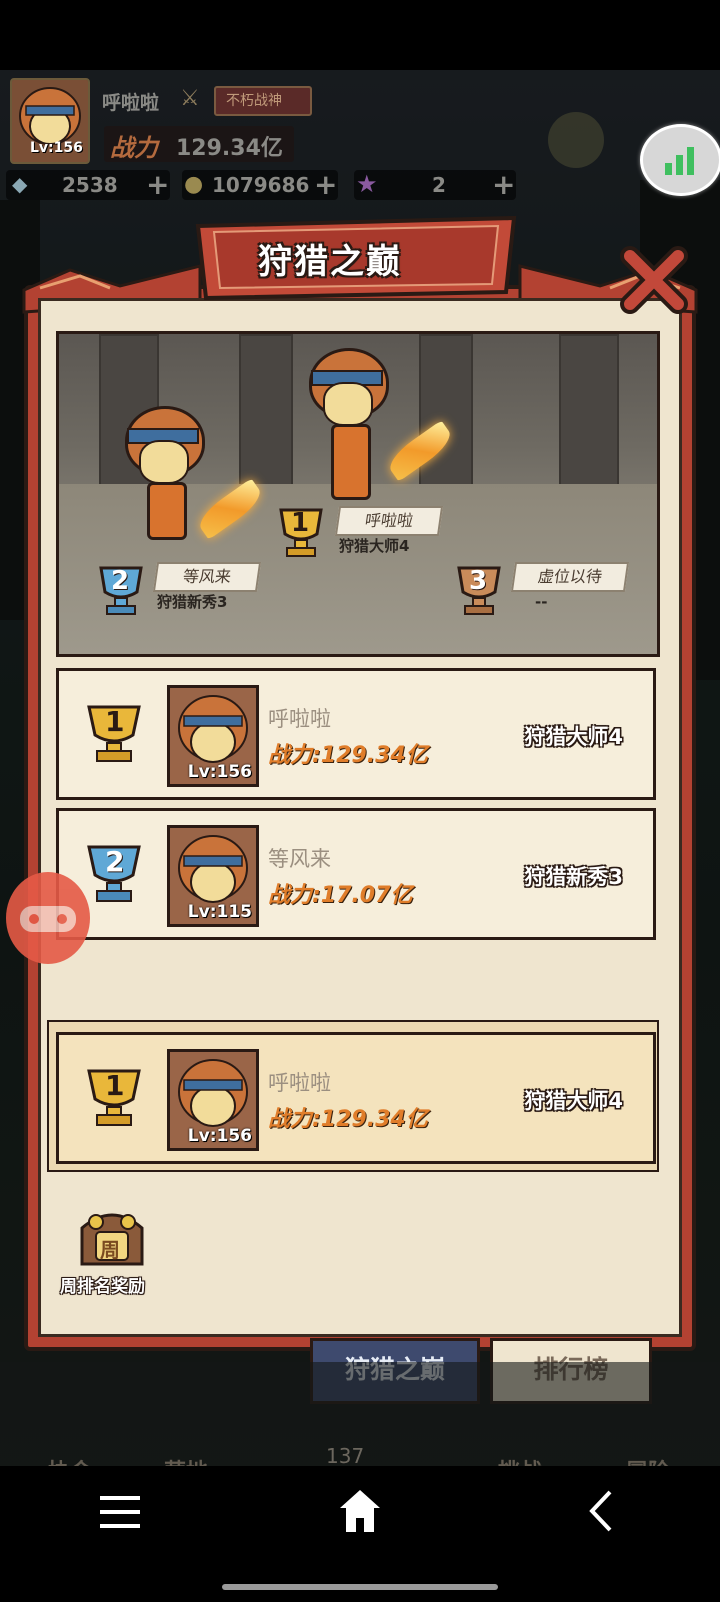  I want to click on wings-icon: ⚔, so click(190, 98).